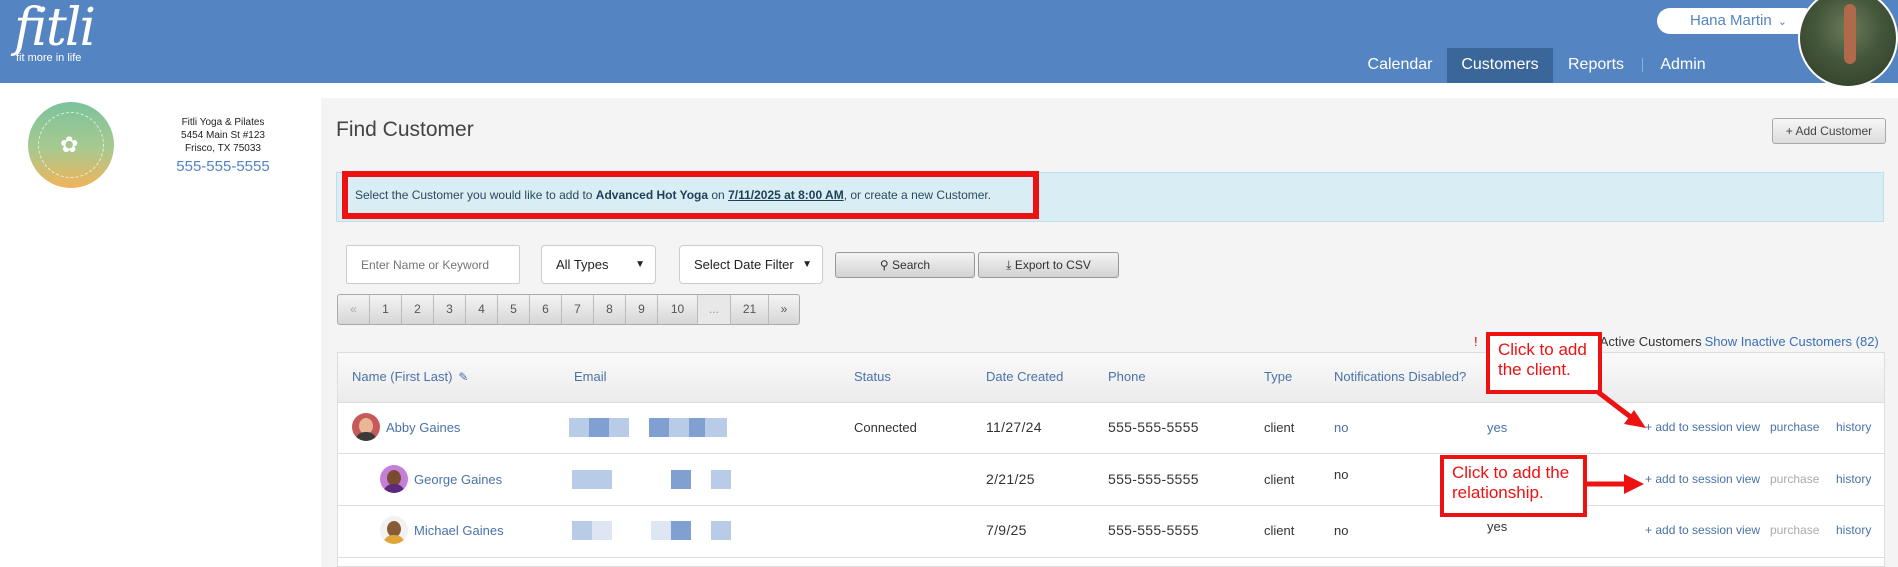 Image resolution: width=1898 pixels, height=567 pixels. Describe the element at coordinates (884, 265) in the screenshot. I see `search-icon: ⚲` at that location.